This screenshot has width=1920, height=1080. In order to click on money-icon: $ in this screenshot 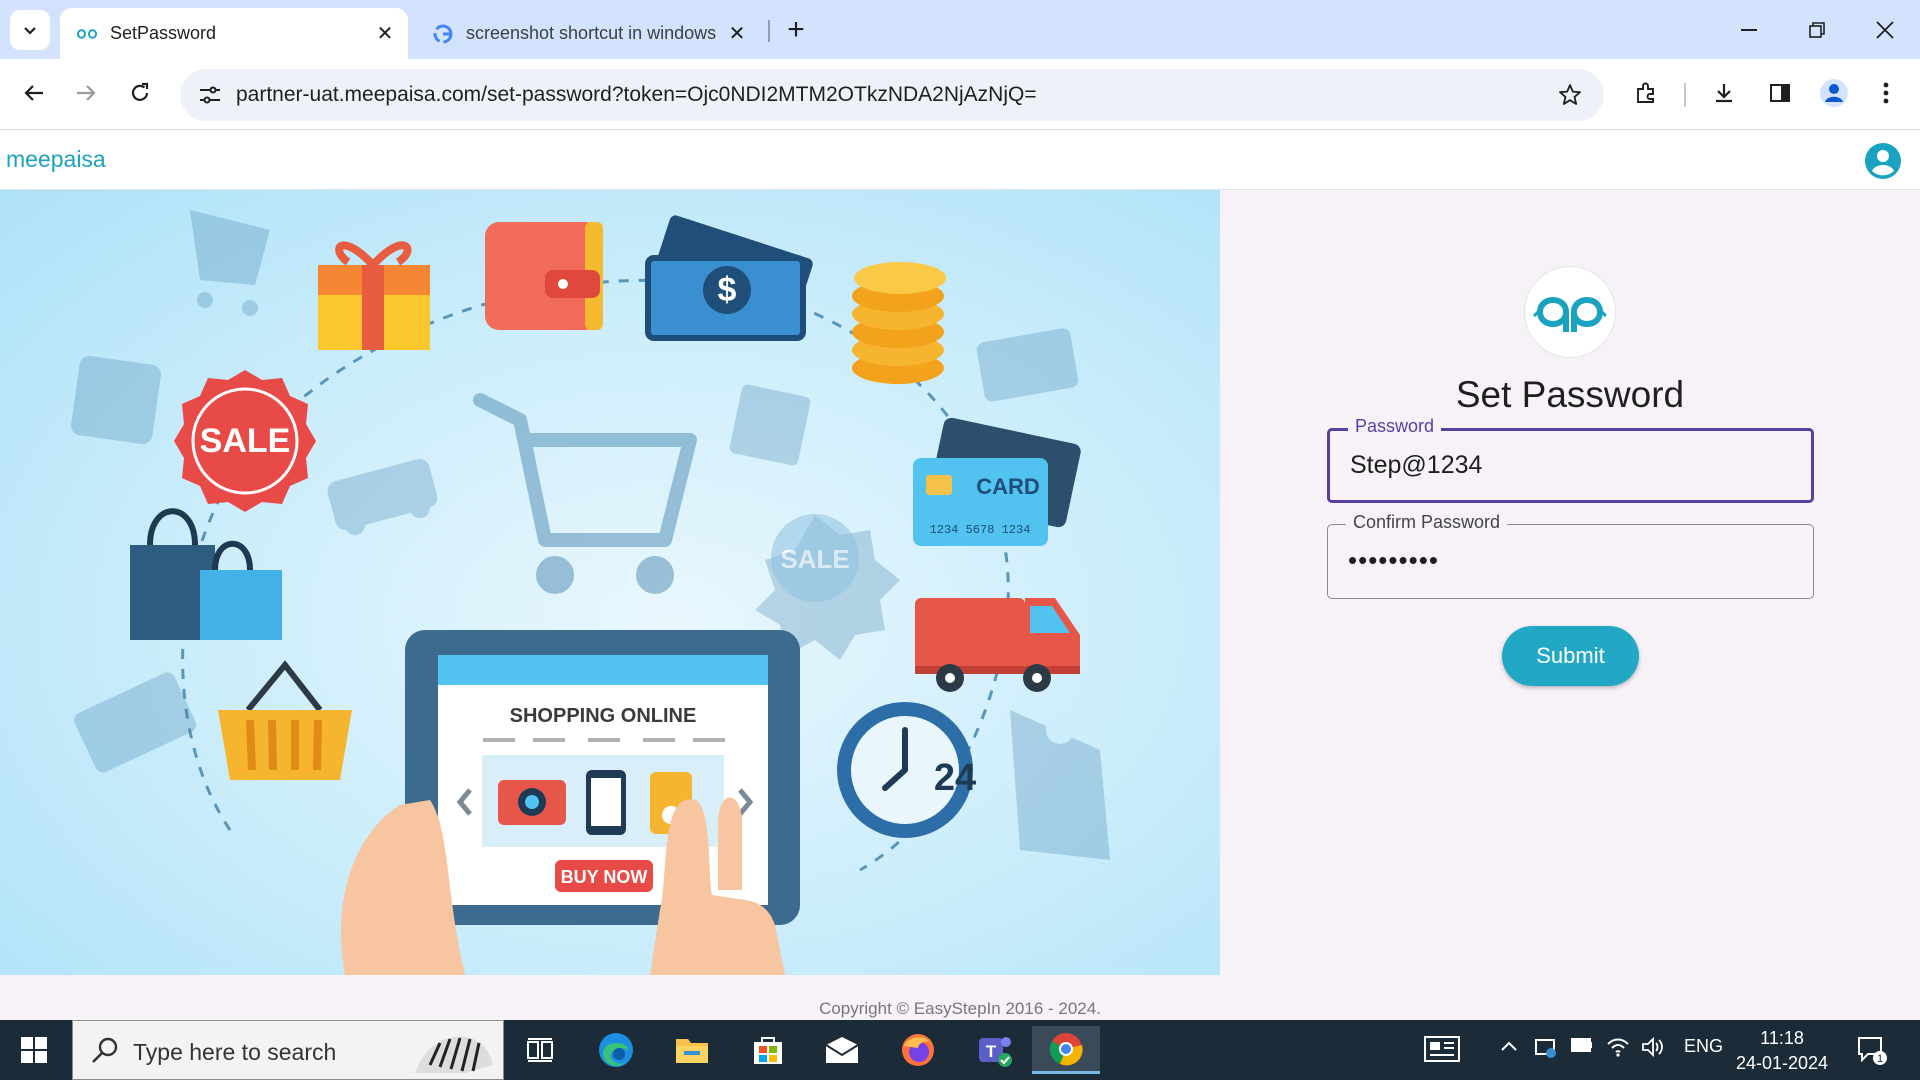, I will do `click(729, 278)`.